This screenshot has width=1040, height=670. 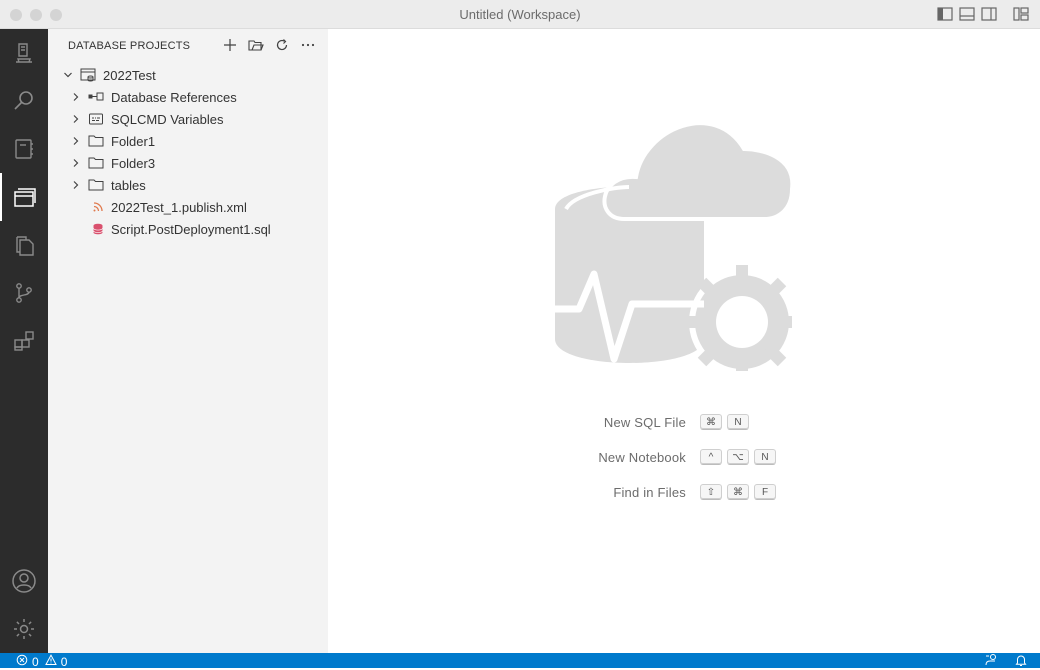 What do you see at coordinates (24, 197) in the screenshot?
I see `database-projects-icon` at bounding box center [24, 197].